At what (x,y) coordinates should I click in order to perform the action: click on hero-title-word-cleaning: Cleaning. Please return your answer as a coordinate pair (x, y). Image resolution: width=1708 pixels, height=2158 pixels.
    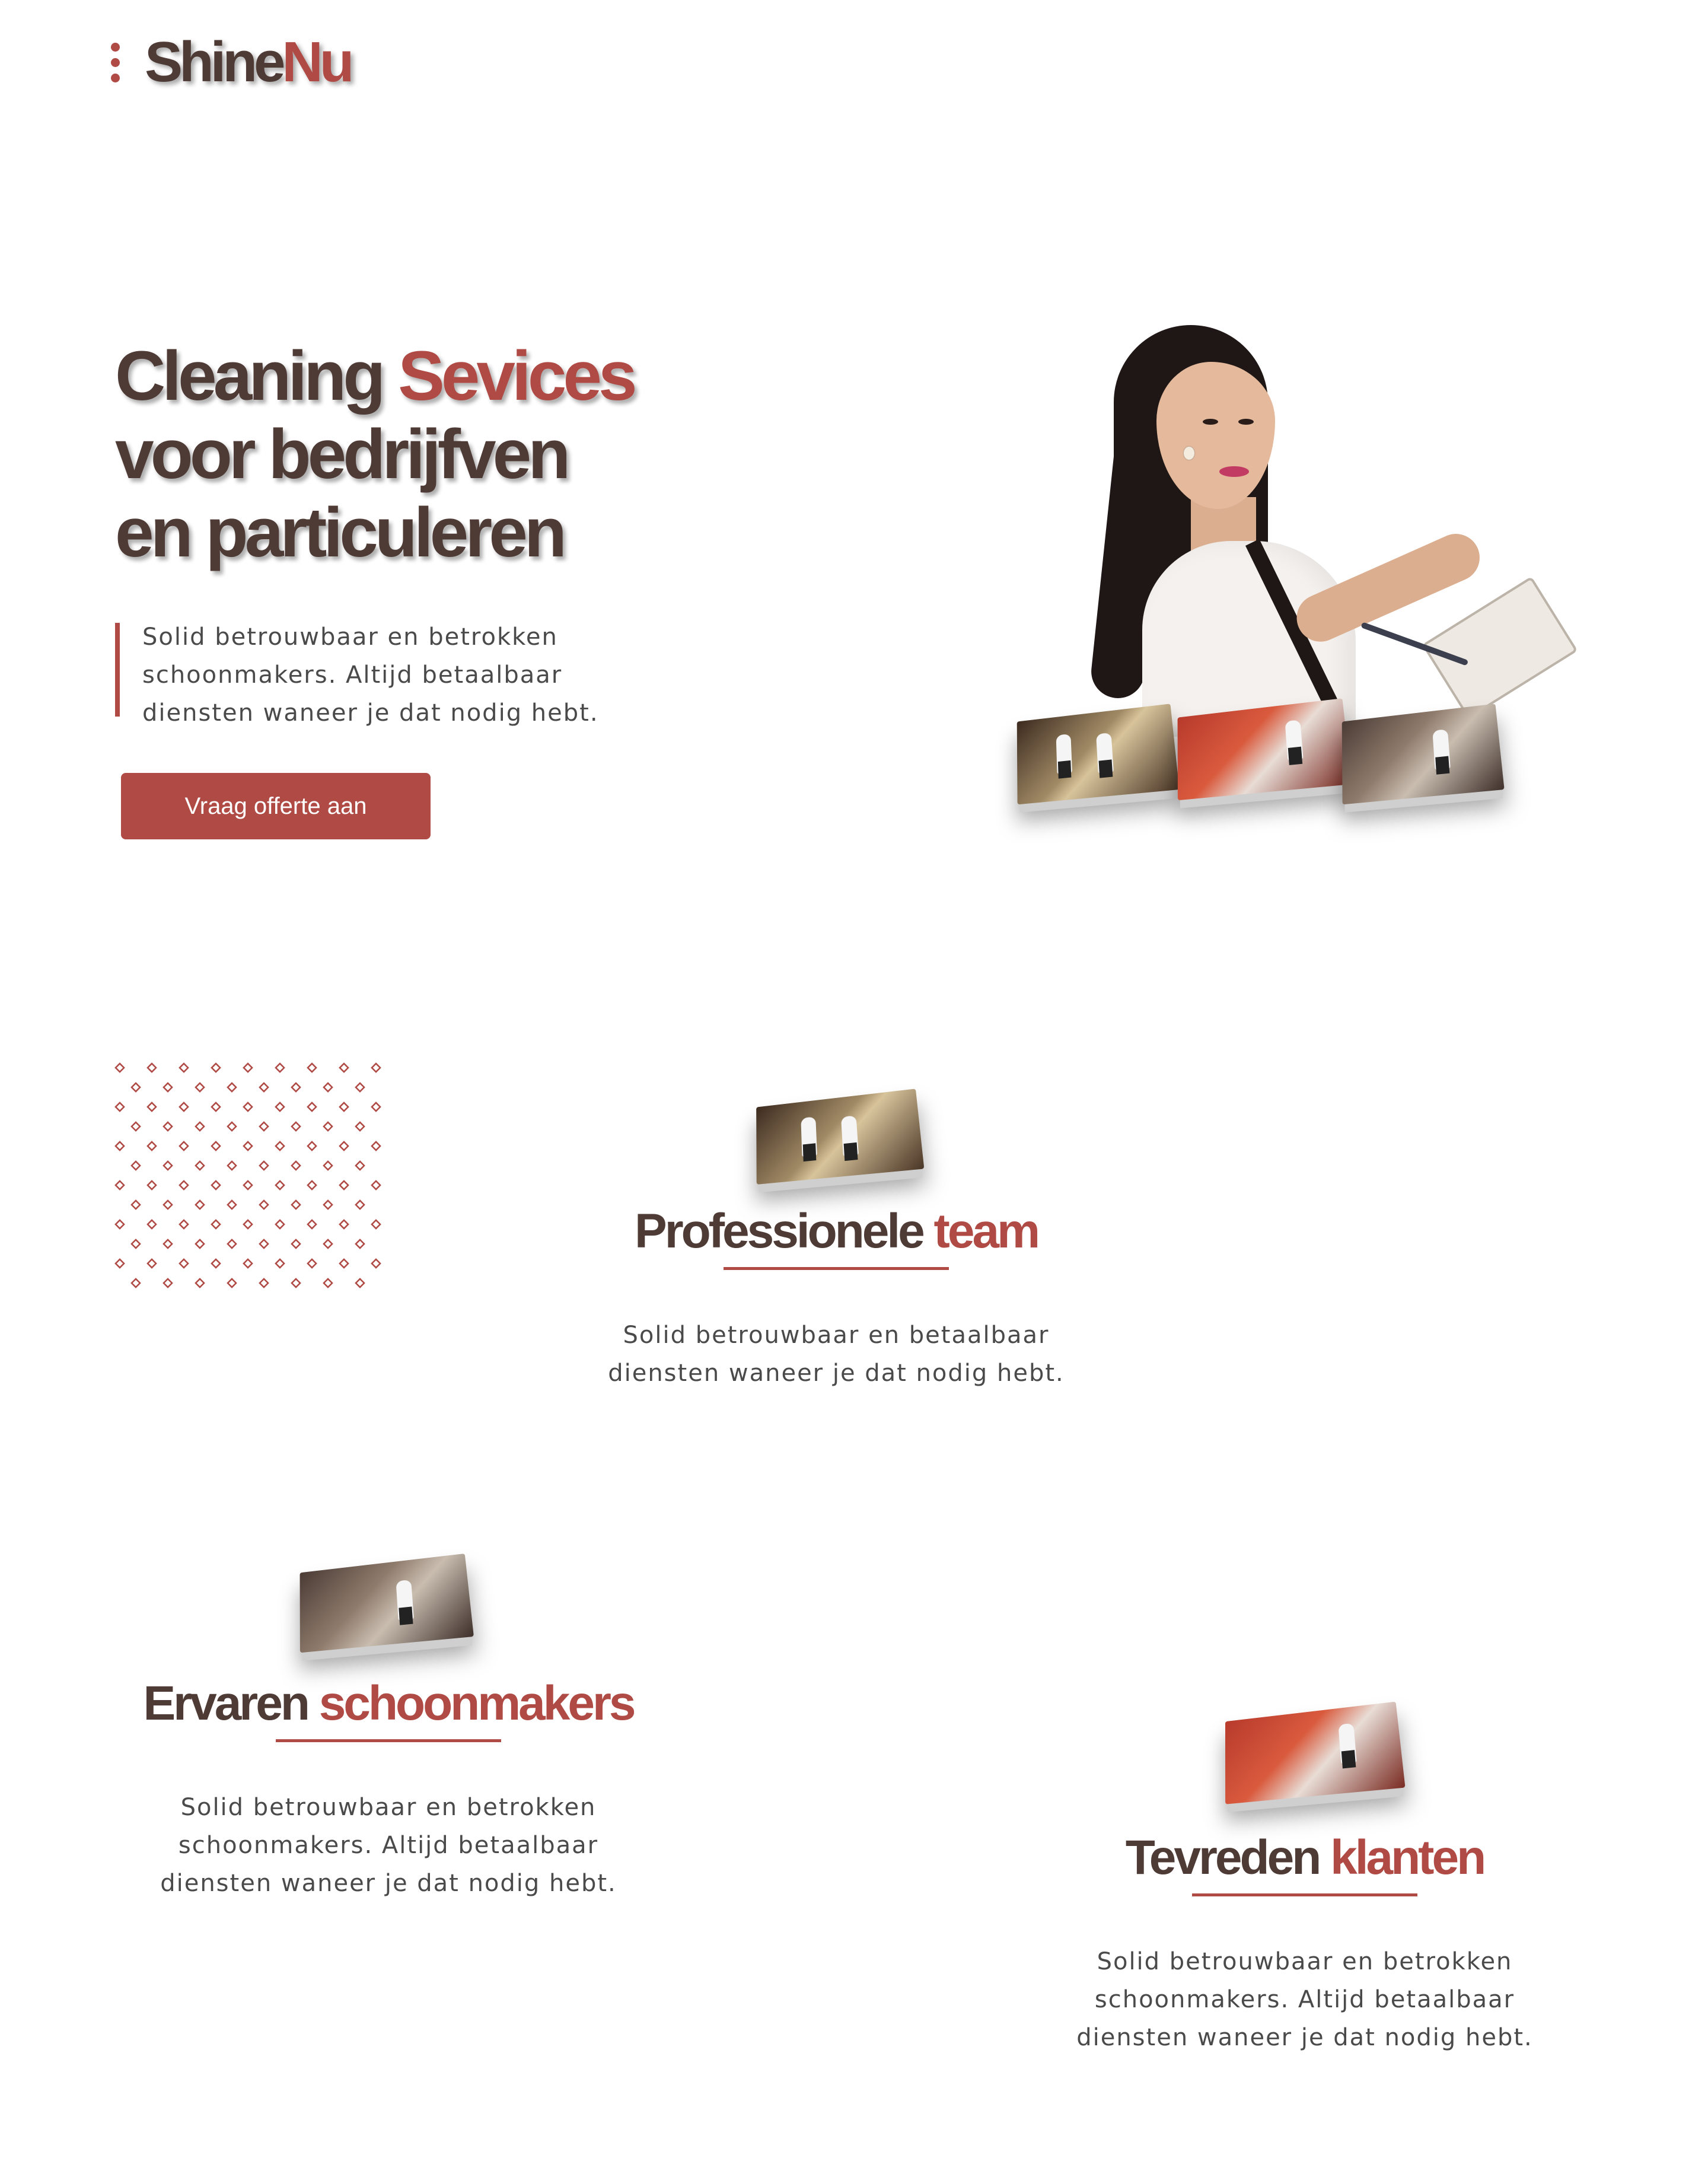
    Looking at the image, I should click on (257, 376).